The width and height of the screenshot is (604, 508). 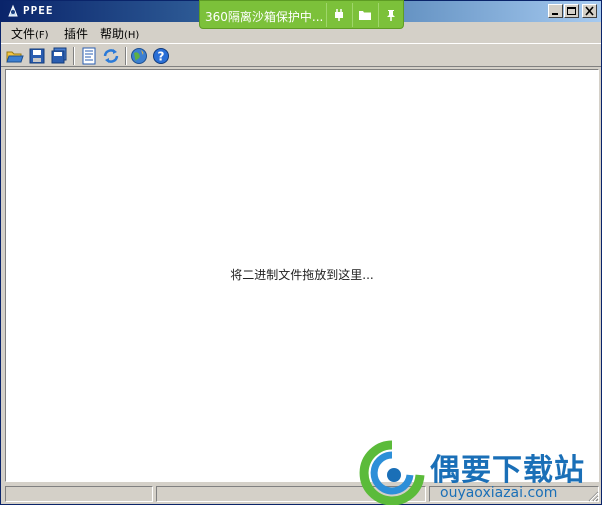 What do you see at coordinates (301, 55) in the screenshot?
I see `toolbar: ?` at bounding box center [301, 55].